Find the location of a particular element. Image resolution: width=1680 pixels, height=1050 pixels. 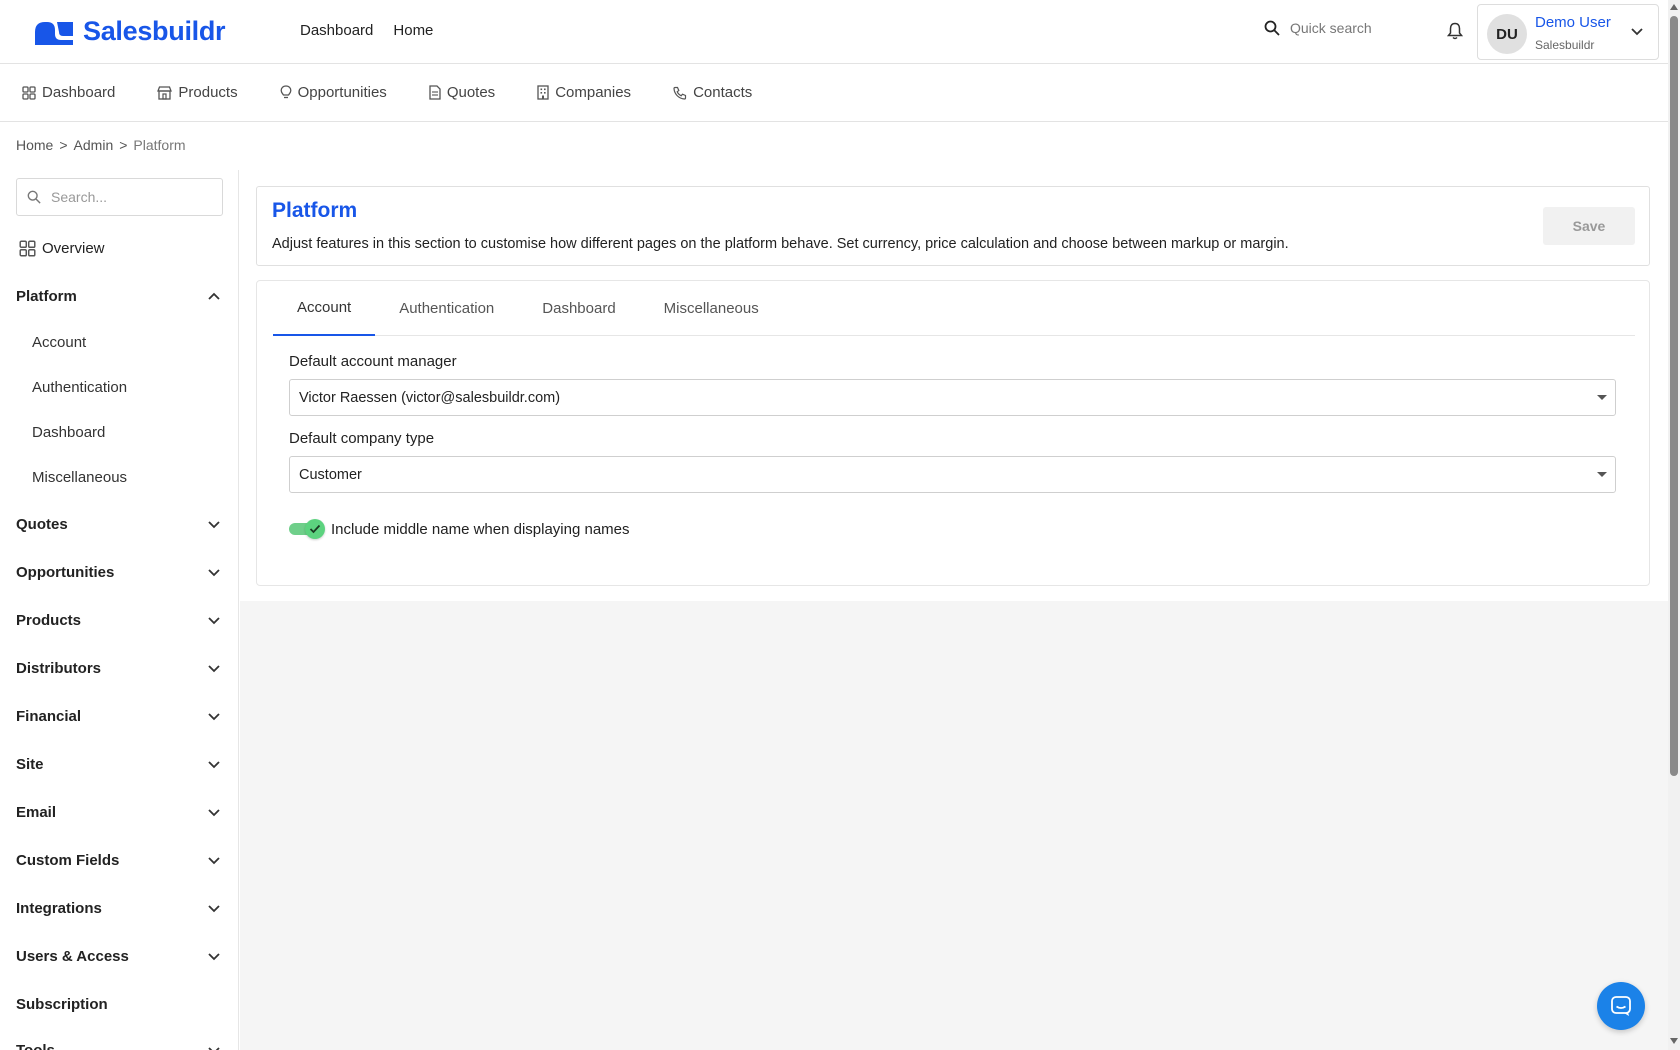

subnav-products-label: Products is located at coordinates (208, 92).